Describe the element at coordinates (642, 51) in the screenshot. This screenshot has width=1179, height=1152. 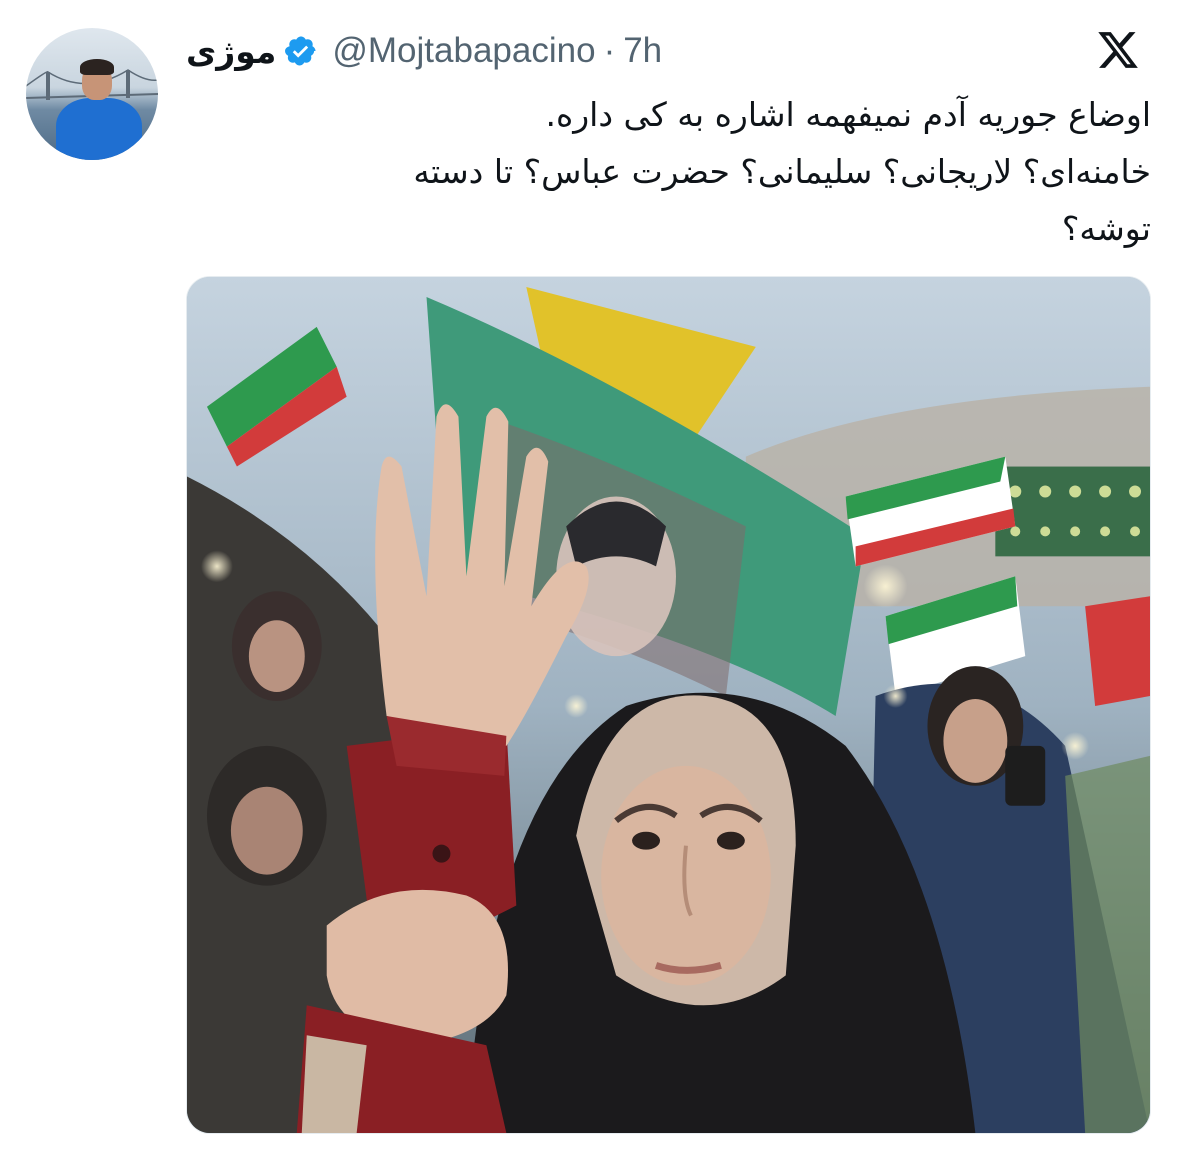
I see `tweet-timestamp: 7h` at that location.